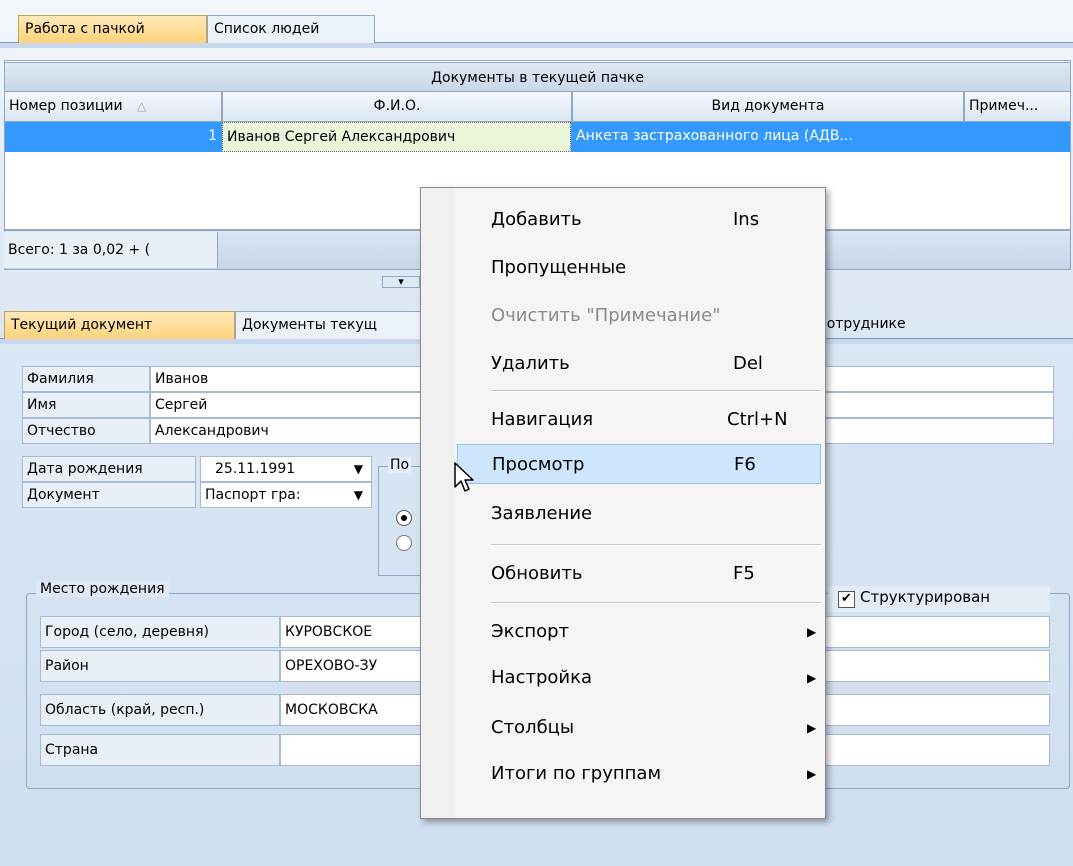 The height and width of the screenshot is (866, 1073). I want to click on row-cell-fio: Иванов Сергей Александрович, so click(396, 137).